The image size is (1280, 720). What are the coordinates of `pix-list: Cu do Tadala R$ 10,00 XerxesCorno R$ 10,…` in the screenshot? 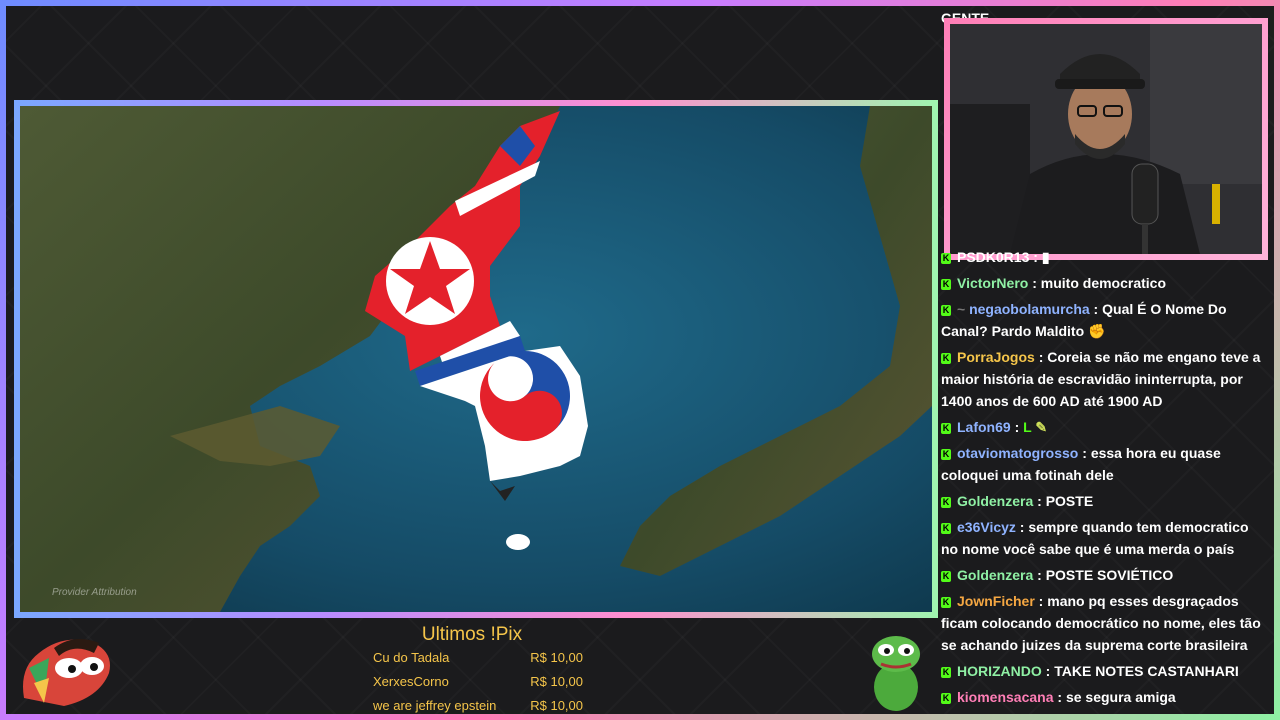 It's located at (478, 682).